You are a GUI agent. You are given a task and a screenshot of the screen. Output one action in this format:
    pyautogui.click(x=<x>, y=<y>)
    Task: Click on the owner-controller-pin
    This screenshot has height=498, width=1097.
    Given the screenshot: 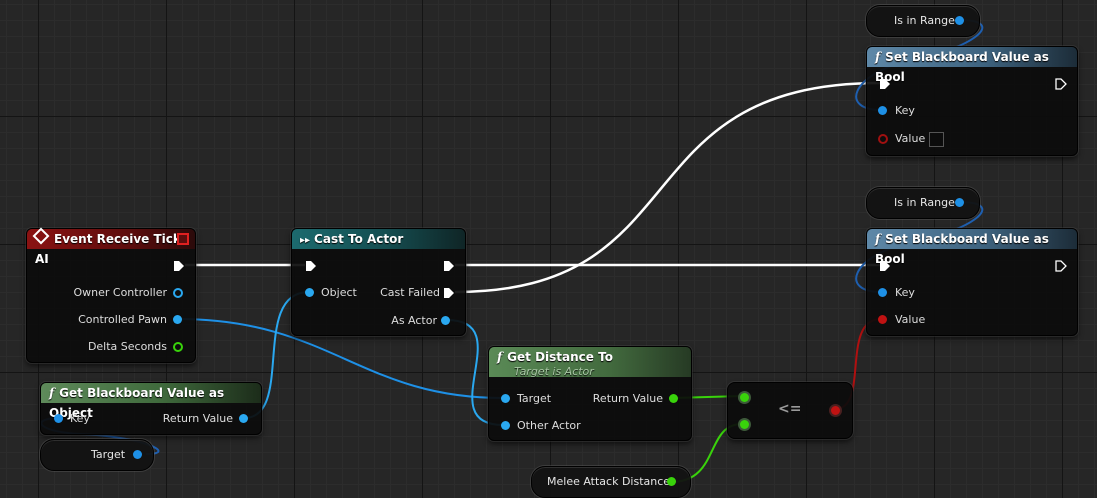 What is the action you would take?
    pyautogui.click(x=178, y=293)
    